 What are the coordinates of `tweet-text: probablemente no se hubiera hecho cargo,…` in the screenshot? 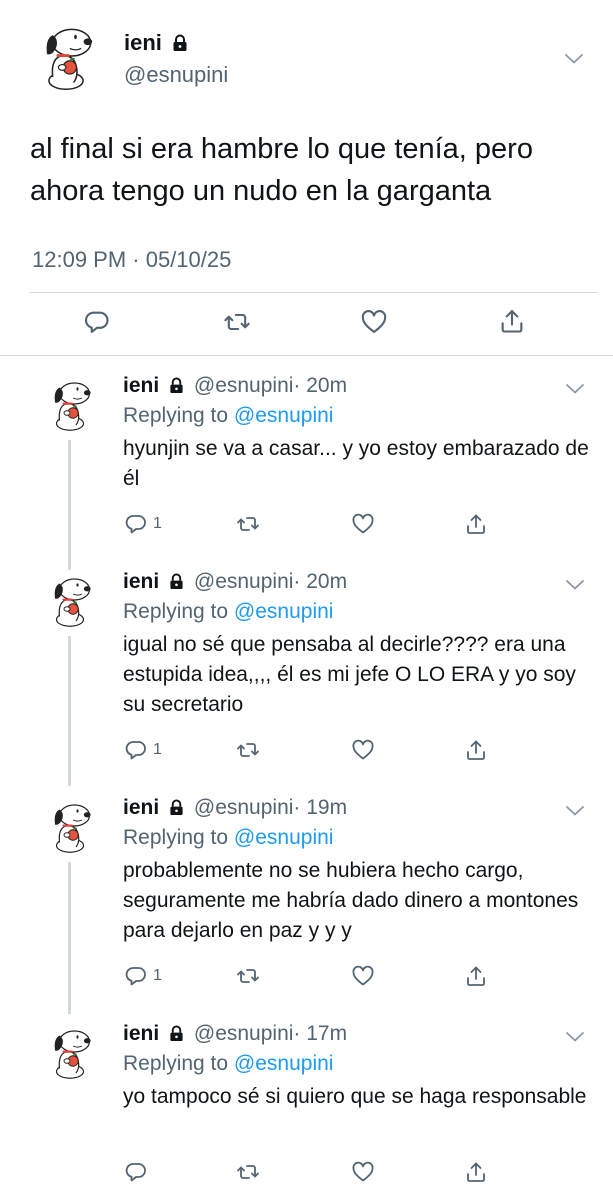 It's located at (351, 900).